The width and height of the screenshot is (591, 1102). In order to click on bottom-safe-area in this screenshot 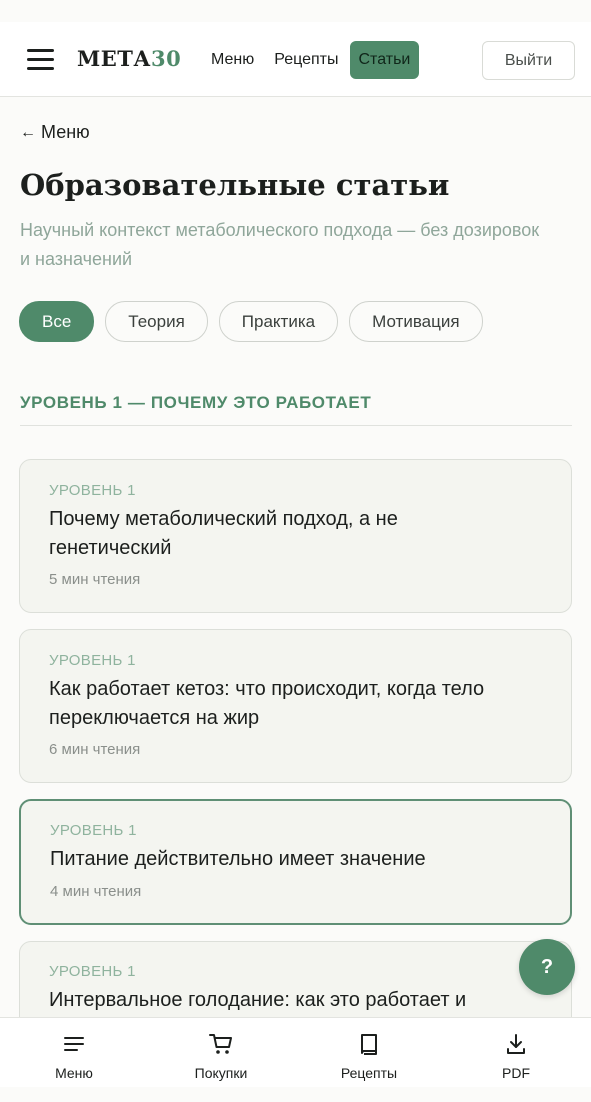, I will do `click(295, 1094)`.